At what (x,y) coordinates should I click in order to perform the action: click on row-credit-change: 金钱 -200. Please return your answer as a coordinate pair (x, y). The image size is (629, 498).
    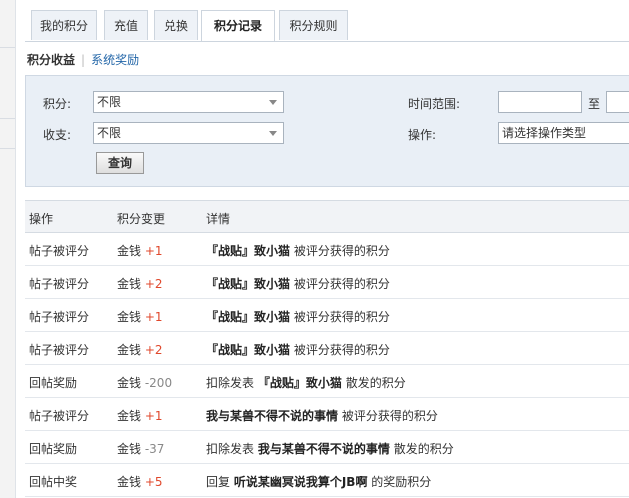
    Looking at the image, I should click on (144, 382).